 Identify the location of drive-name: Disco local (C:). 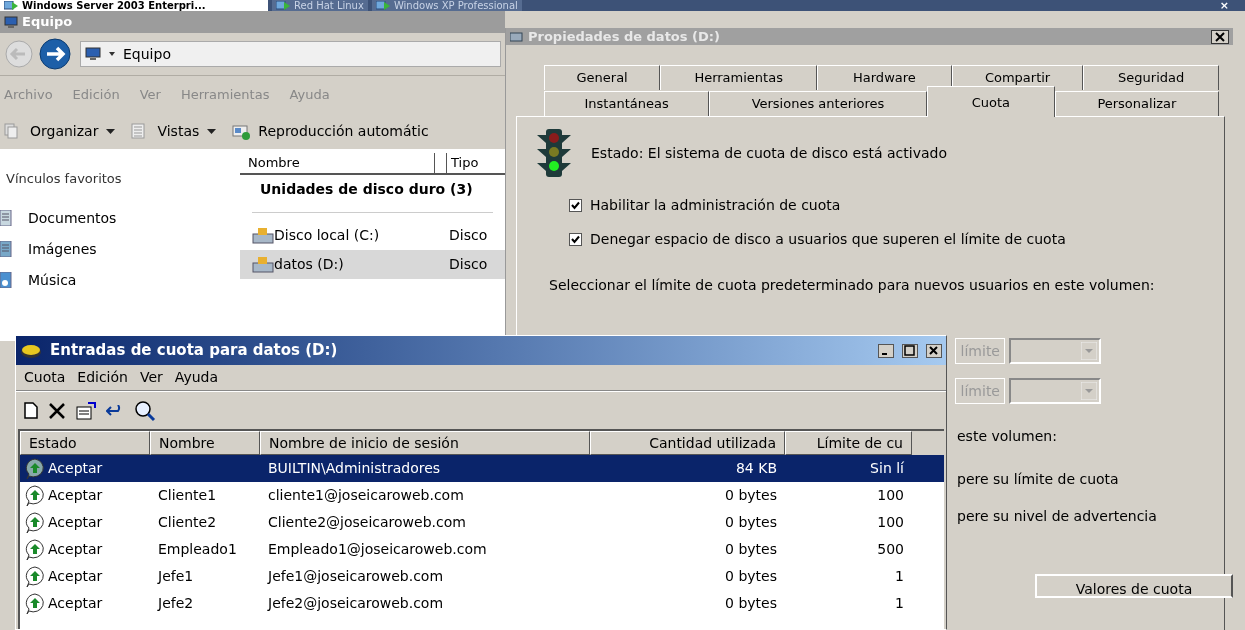
(327, 235).